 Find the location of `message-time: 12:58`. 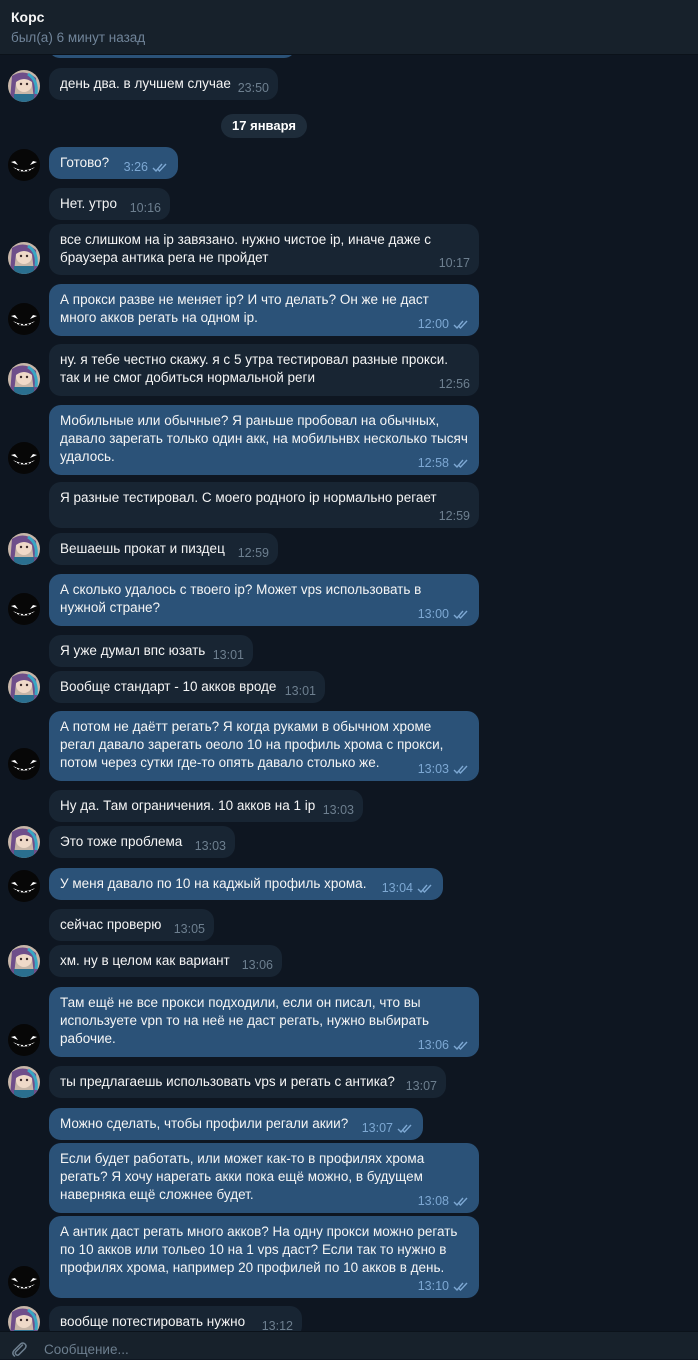

message-time: 12:58 is located at coordinates (433, 463).